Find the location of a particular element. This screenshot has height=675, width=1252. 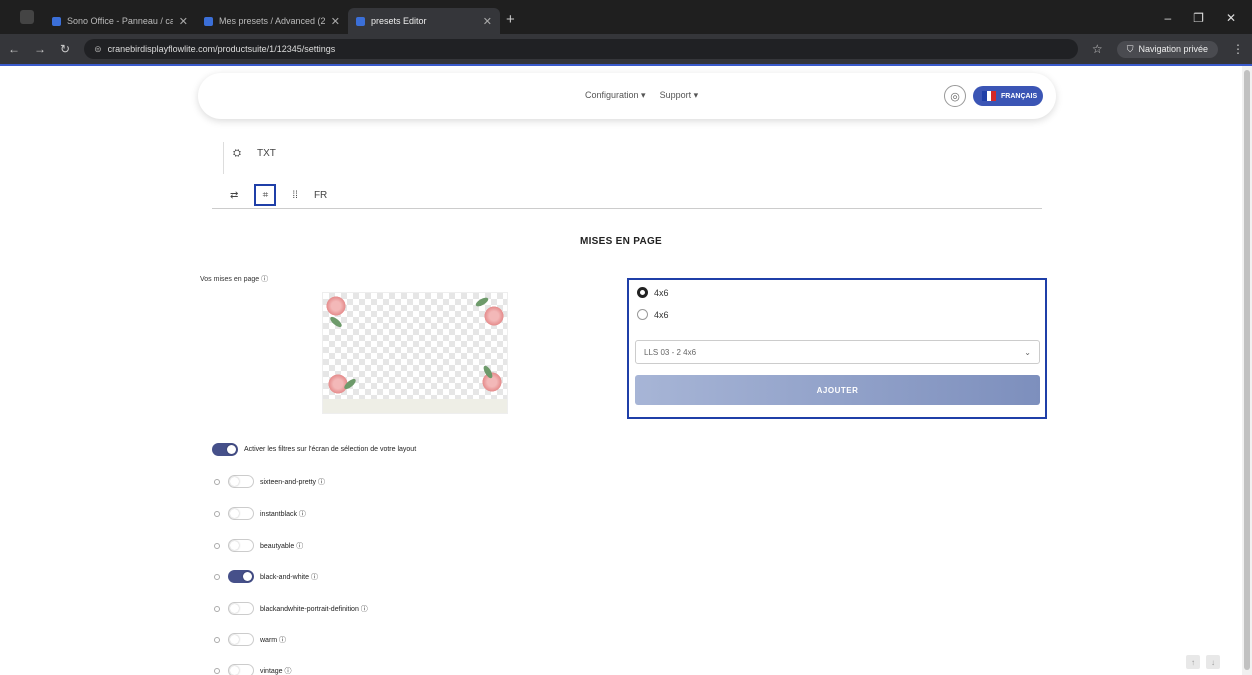

language-button: FRANÇAIS is located at coordinates (1008, 96).